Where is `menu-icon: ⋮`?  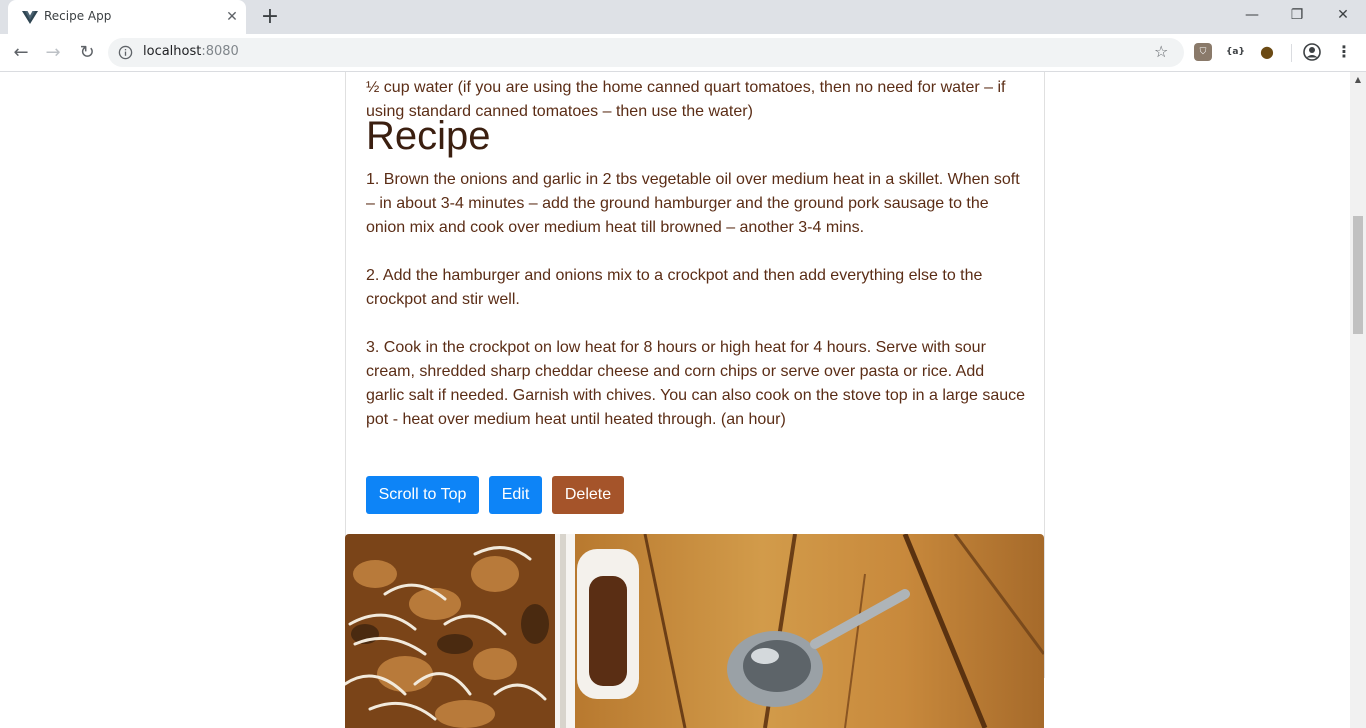 menu-icon: ⋮ is located at coordinates (1344, 52).